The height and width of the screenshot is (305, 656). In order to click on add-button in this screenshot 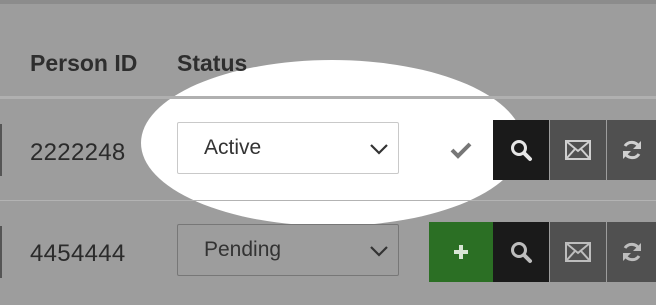, I will do `click(461, 252)`.